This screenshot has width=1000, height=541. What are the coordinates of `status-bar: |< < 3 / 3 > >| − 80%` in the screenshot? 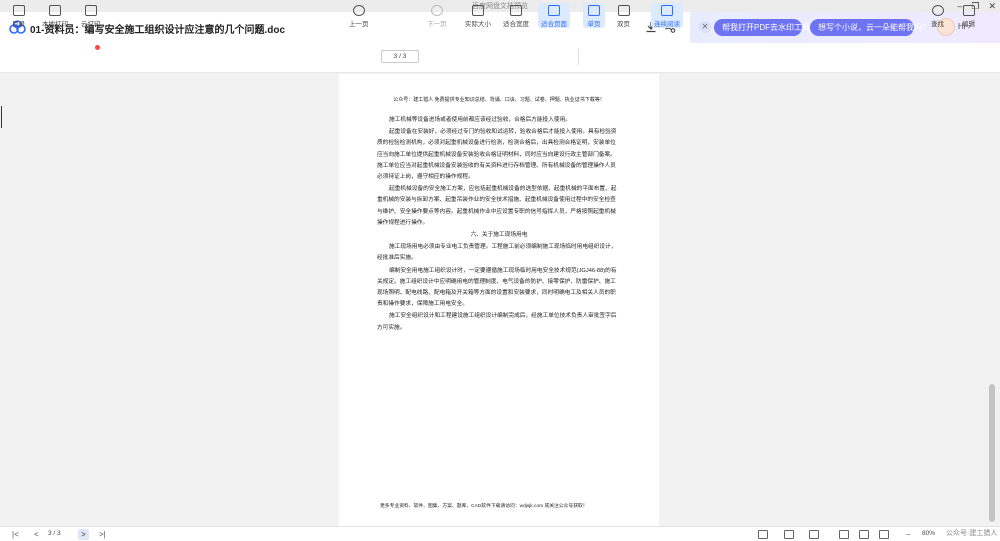 It's located at (500, 533).